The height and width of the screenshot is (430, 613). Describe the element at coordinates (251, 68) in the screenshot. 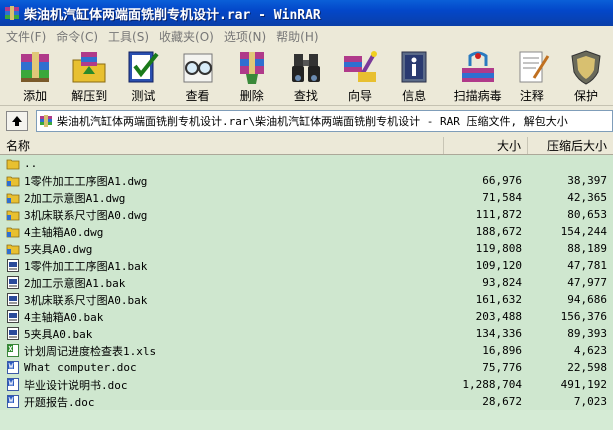

I see `delete-icon` at that location.